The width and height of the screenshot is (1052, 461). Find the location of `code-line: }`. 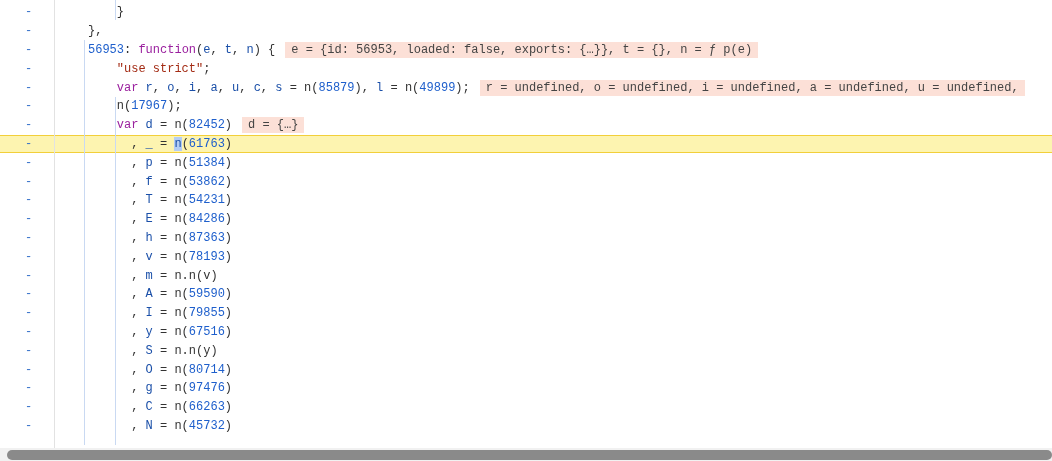

code-line: } is located at coordinates (119, 13).